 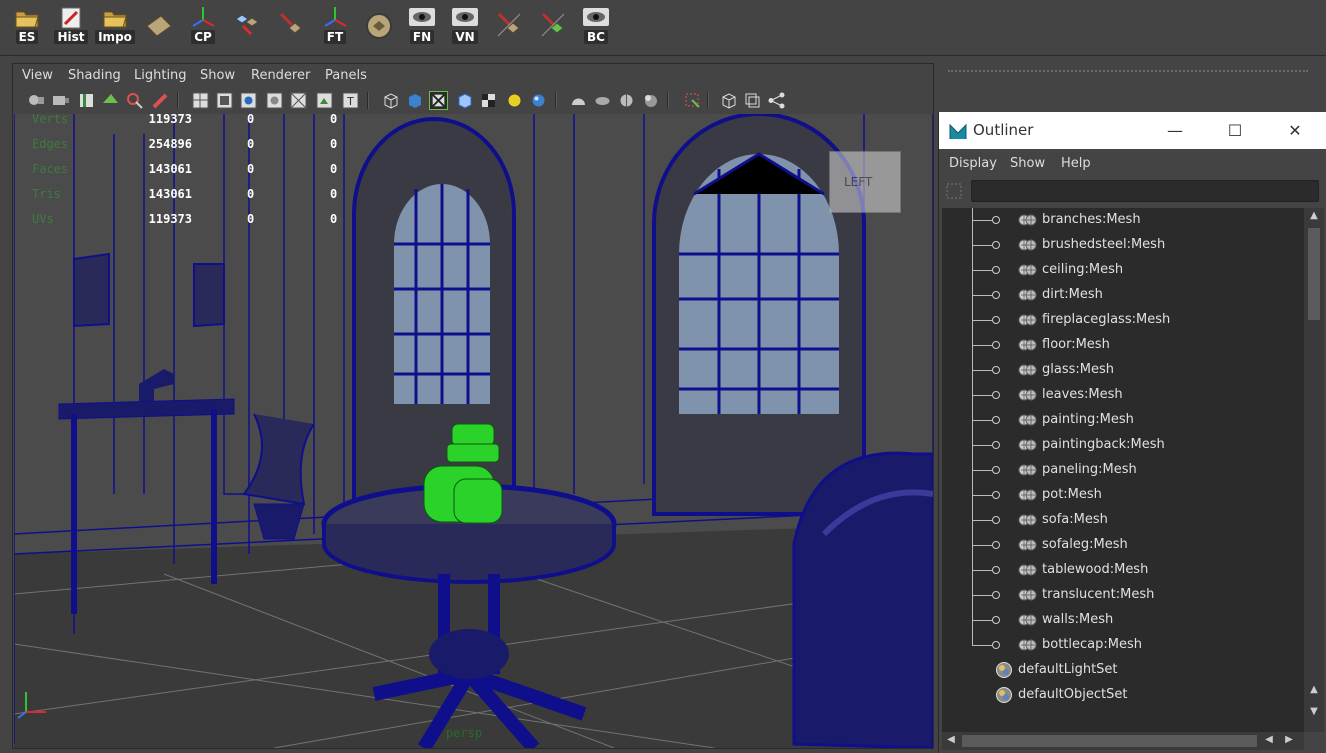 What do you see at coordinates (110, 100) in the screenshot?
I see `image-plane-icon` at bounding box center [110, 100].